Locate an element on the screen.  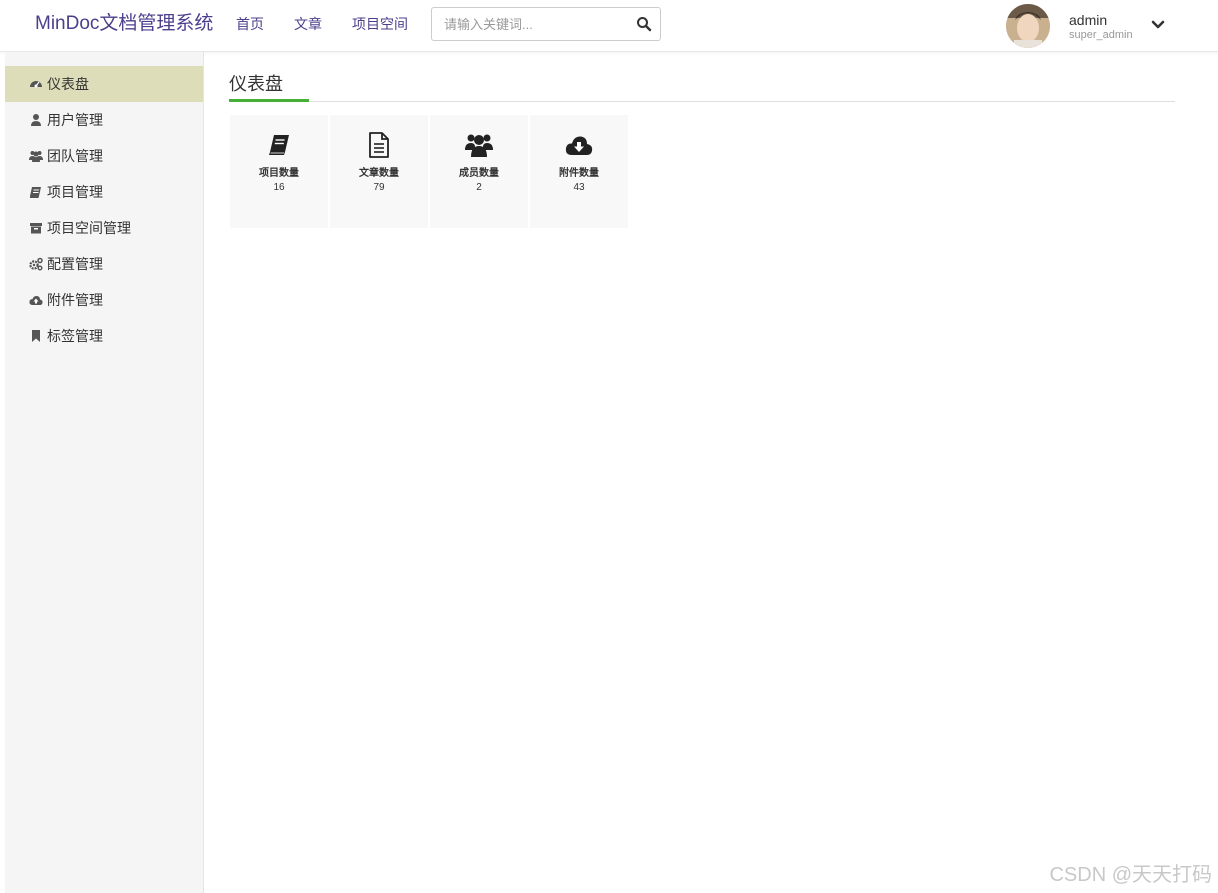
stat-label: 项目数量 is located at coordinates (279, 173).